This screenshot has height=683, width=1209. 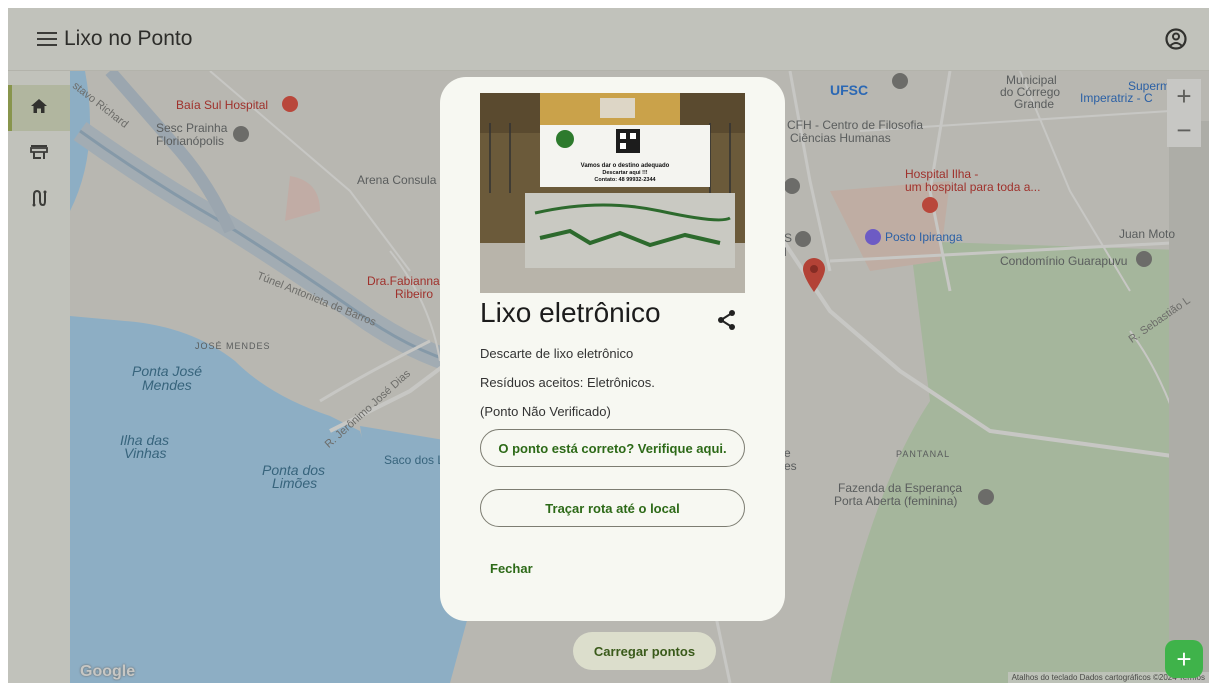 I want to click on point-description: Descarte de lixo eletrônico, so click(x=557, y=353).